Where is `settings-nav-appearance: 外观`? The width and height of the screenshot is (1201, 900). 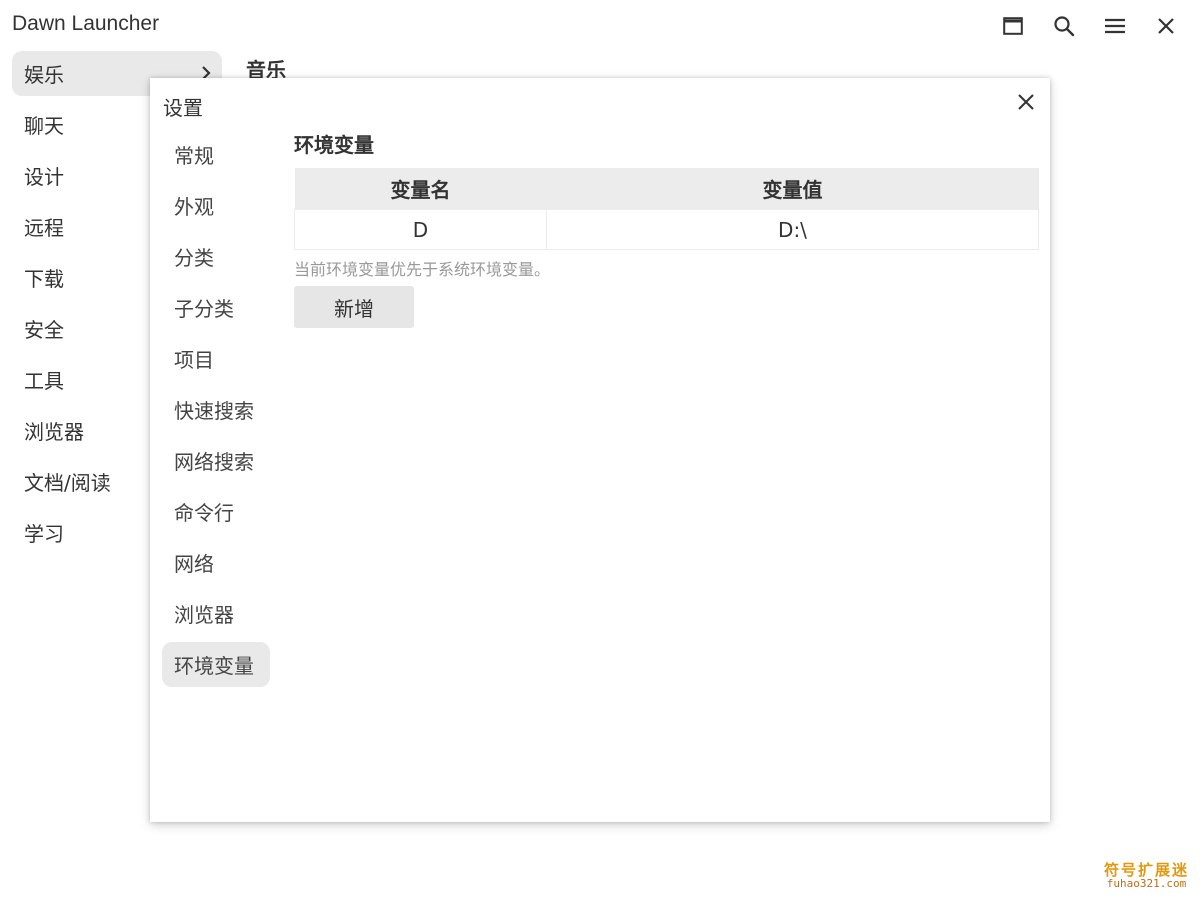 settings-nav-appearance: 外观 is located at coordinates (217, 205).